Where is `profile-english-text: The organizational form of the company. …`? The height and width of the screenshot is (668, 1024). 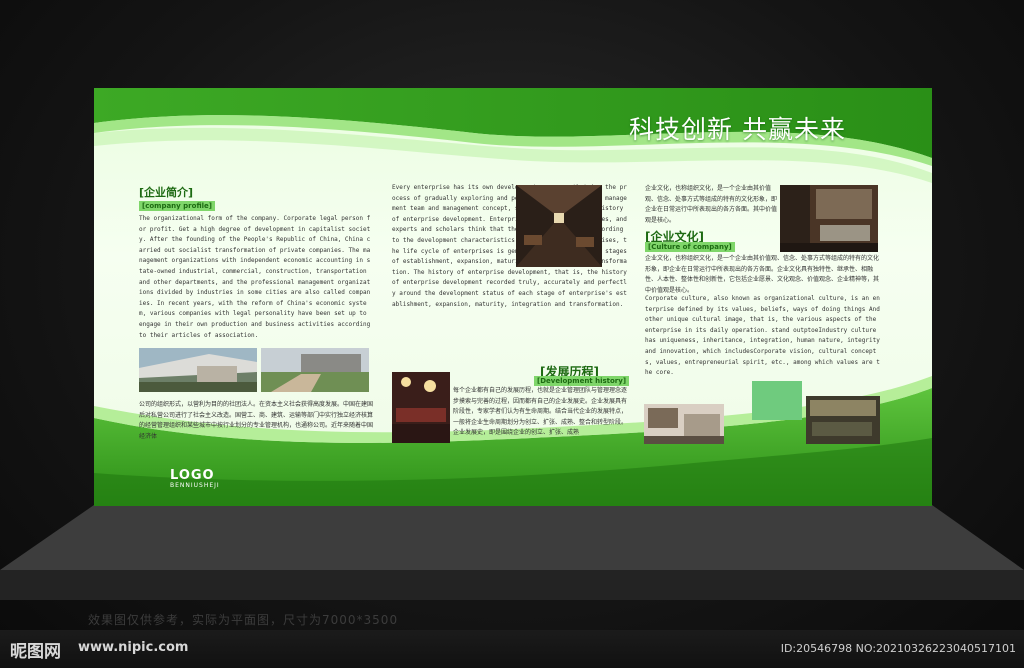
profile-english-text: The organizational form of the company. … is located at coordinates (256, 277).